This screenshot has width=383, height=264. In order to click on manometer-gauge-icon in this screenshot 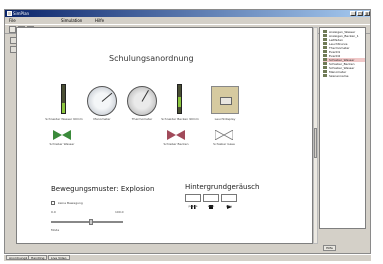, I will do `click(102, 101)`.